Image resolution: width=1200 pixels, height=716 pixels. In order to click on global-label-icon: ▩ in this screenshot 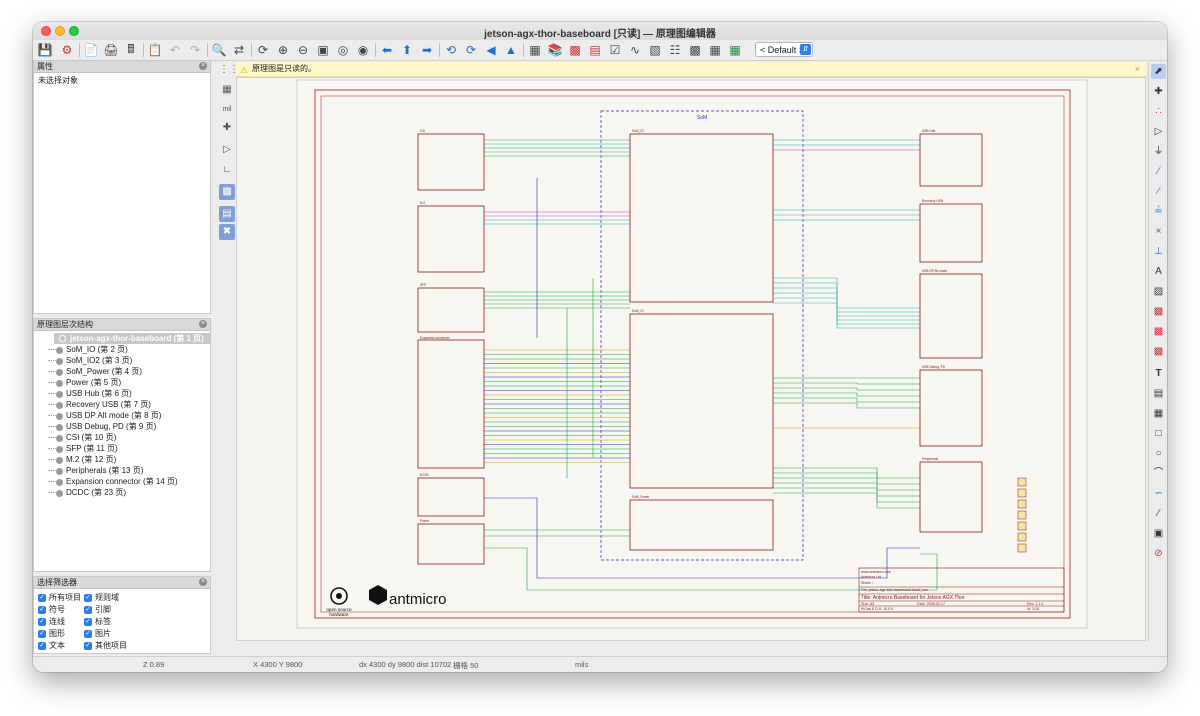, I will do `click(1158, 311)`.